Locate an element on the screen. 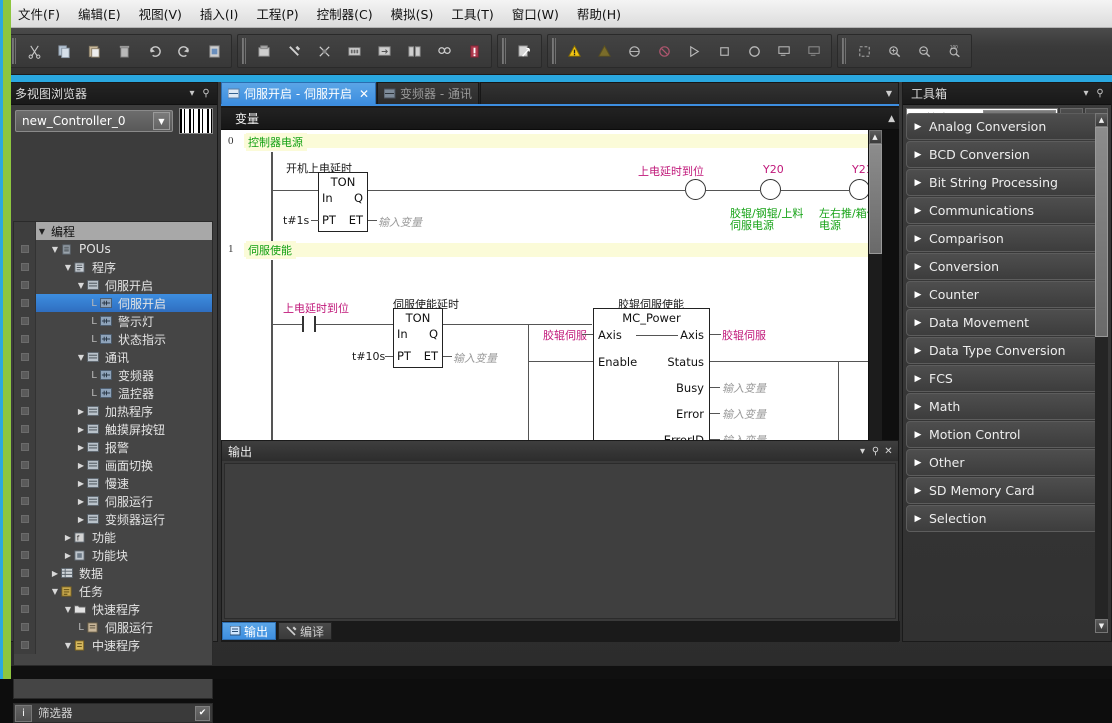 Image resolution: width=1112 pixels, height=723 pixels. tree-node-body: L 伺服运行 is located at coordinates (124, 627).